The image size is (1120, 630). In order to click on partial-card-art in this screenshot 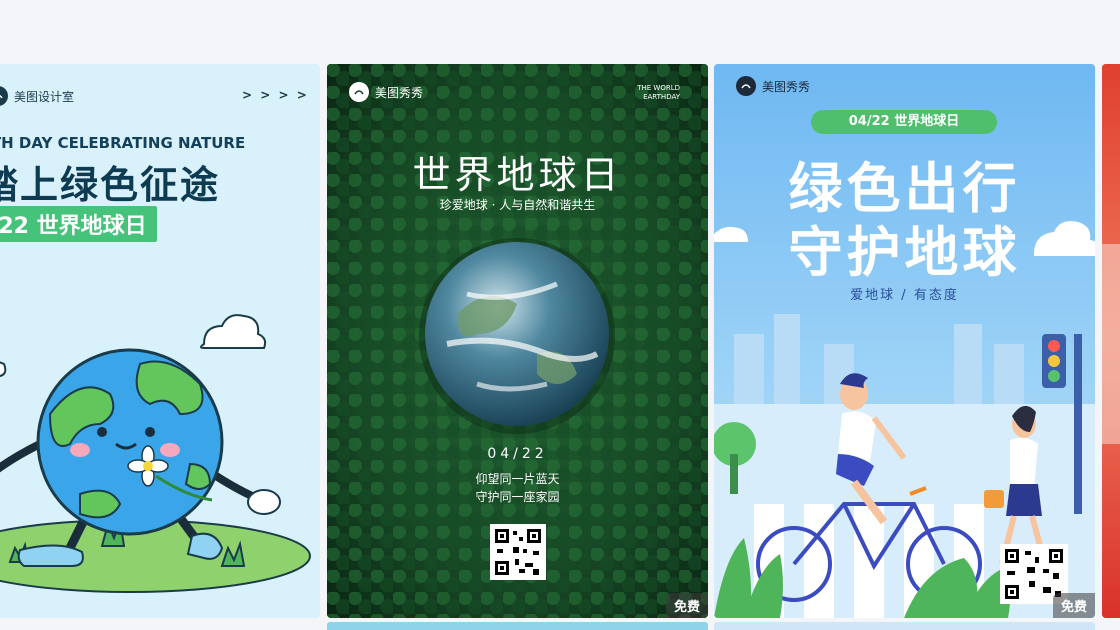, I will do `click(1111, 341)`.